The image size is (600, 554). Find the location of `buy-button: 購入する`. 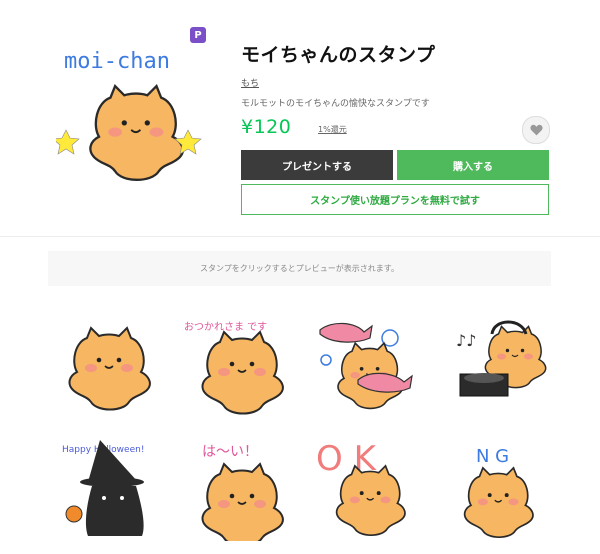

buy-button: 購入する is located at coordinates (473, 165).